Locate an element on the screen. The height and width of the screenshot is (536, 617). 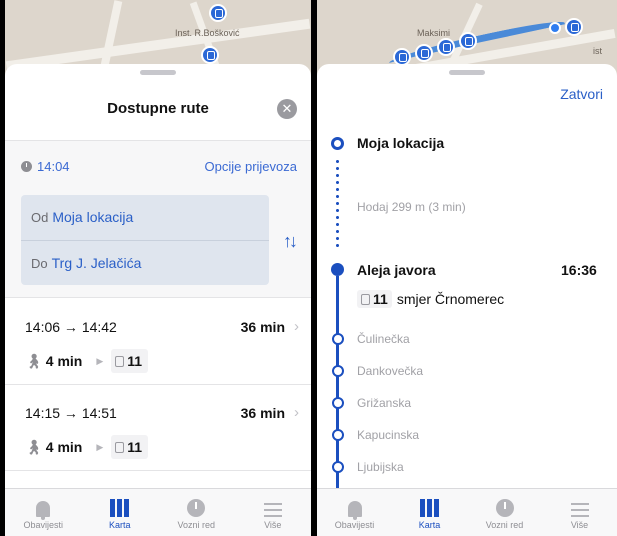
transport-options-link: Opcije prijevoza is located at coordinates (251, 166).